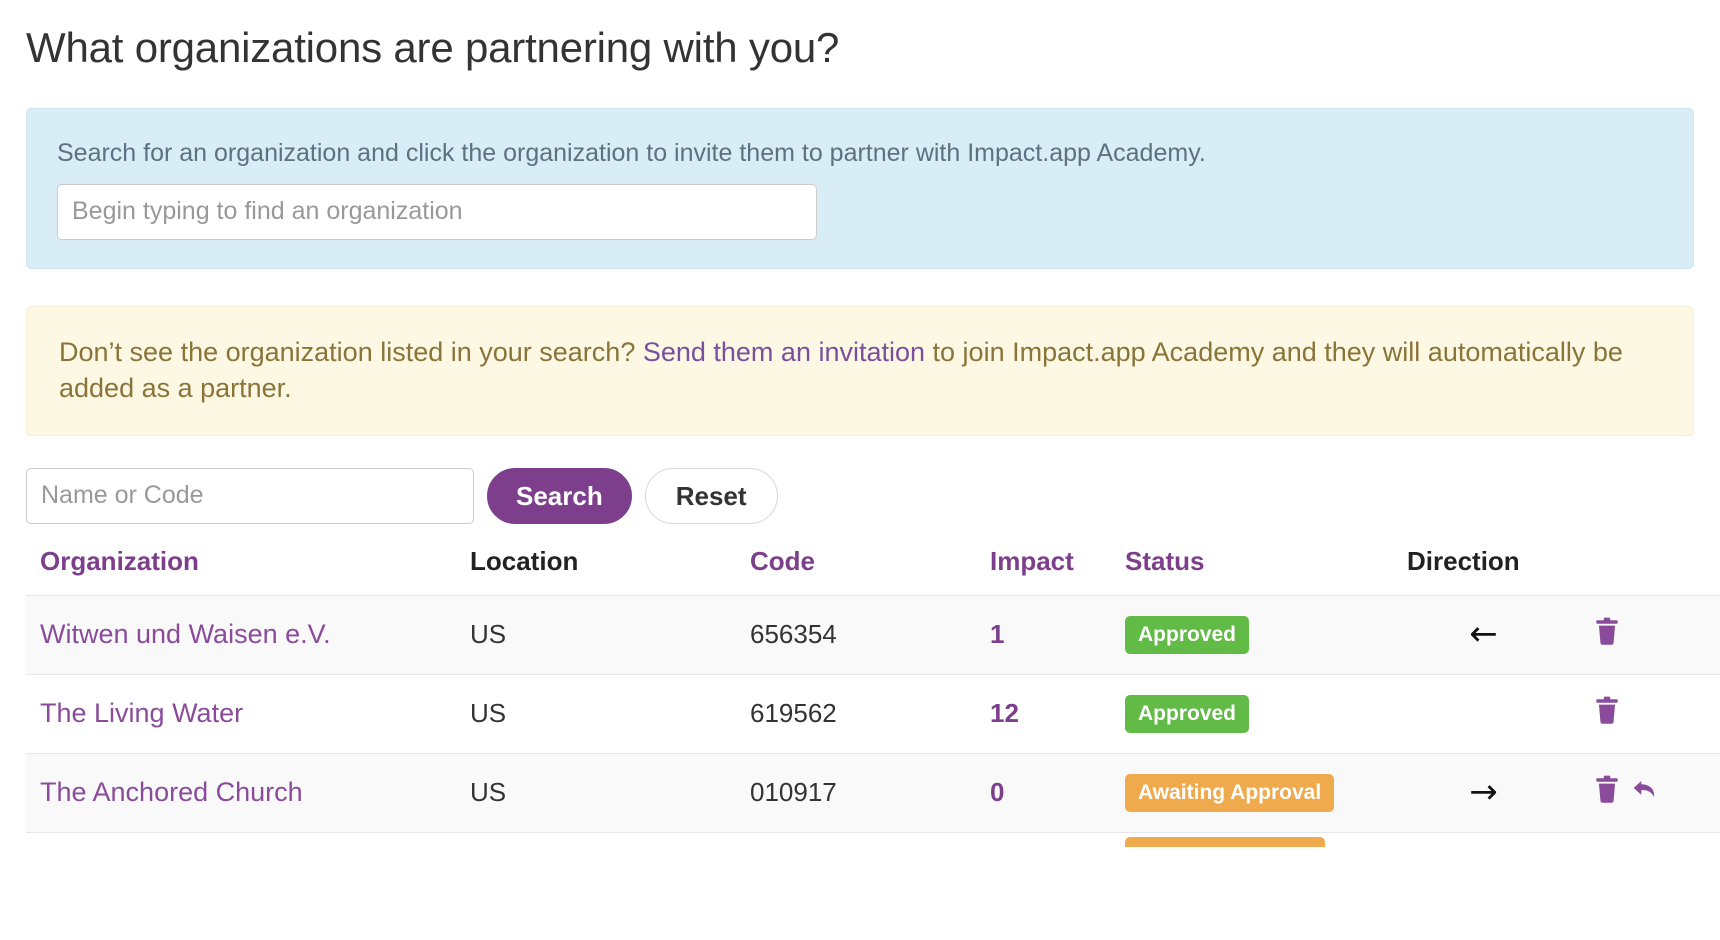 This screenshot has height=940, width=1720. Describe the element at coordinates (250, 495) in the screenshot. I see `name-or-code-input` at that location.